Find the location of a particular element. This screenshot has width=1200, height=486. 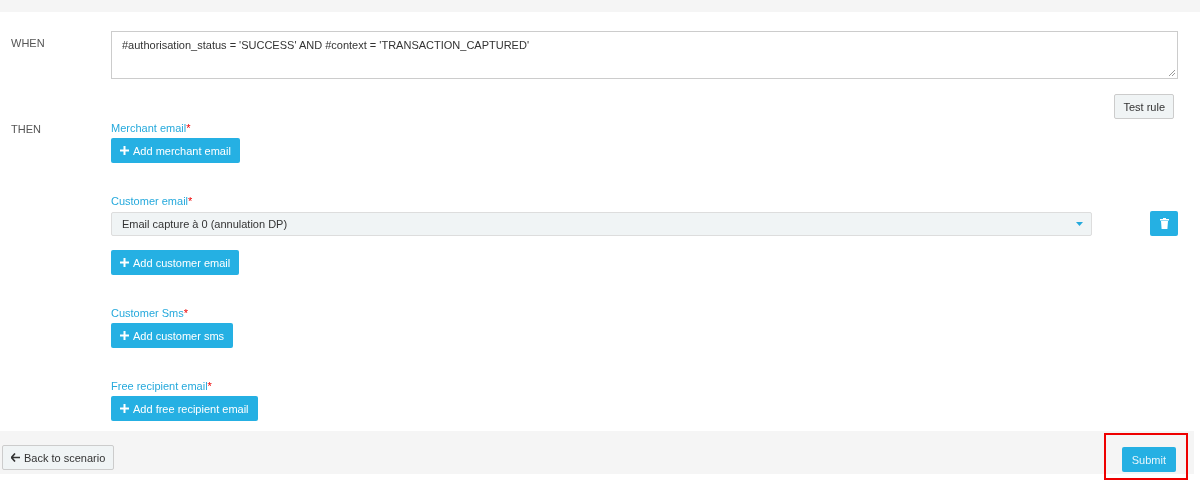

add-button: Add customer sms is located at coordinates (172, 335).